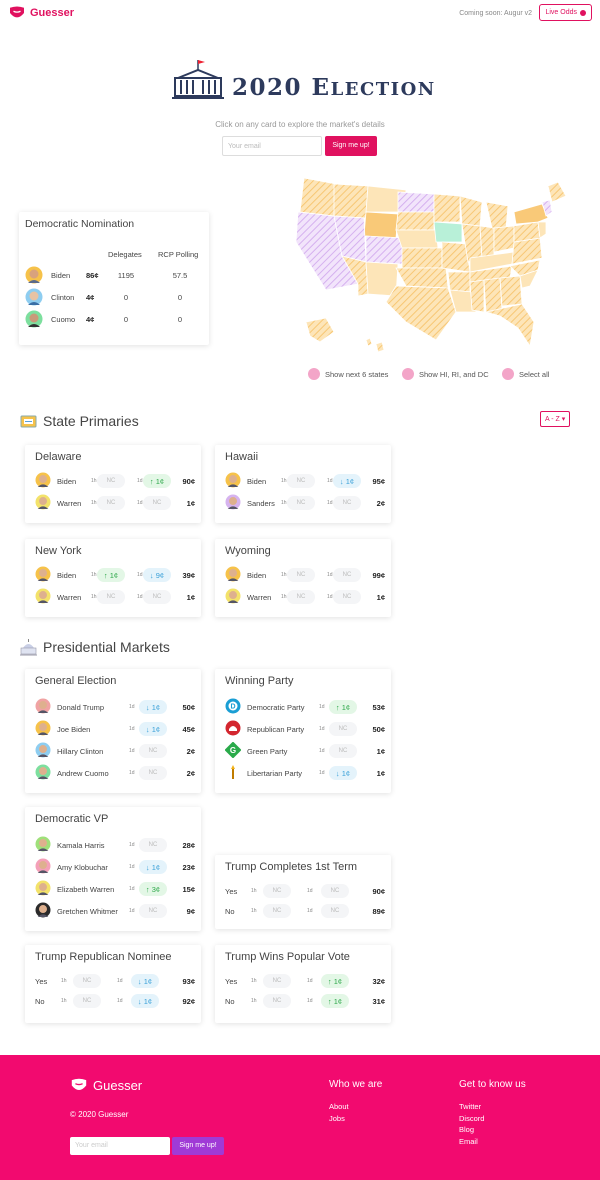  What do you see at coordinates (305, 981) in the screenshot?
I see `market-row: Yes 1h NC 1d ↑ 1¢ 32¢` at bounding box center [305, 981].